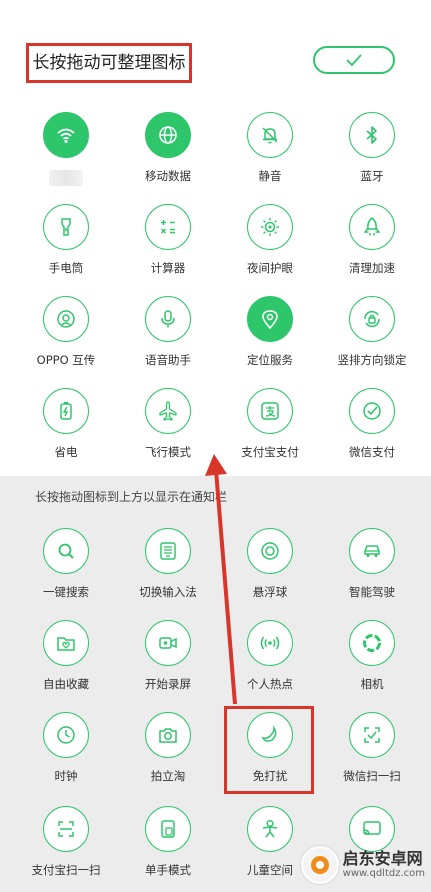 This screenshot has height=892, width=431. What do you see at coordinates (382, 858) in the screenshot?
I see `watermark-name: 启东安卓网` at bounding box center [382, 858].